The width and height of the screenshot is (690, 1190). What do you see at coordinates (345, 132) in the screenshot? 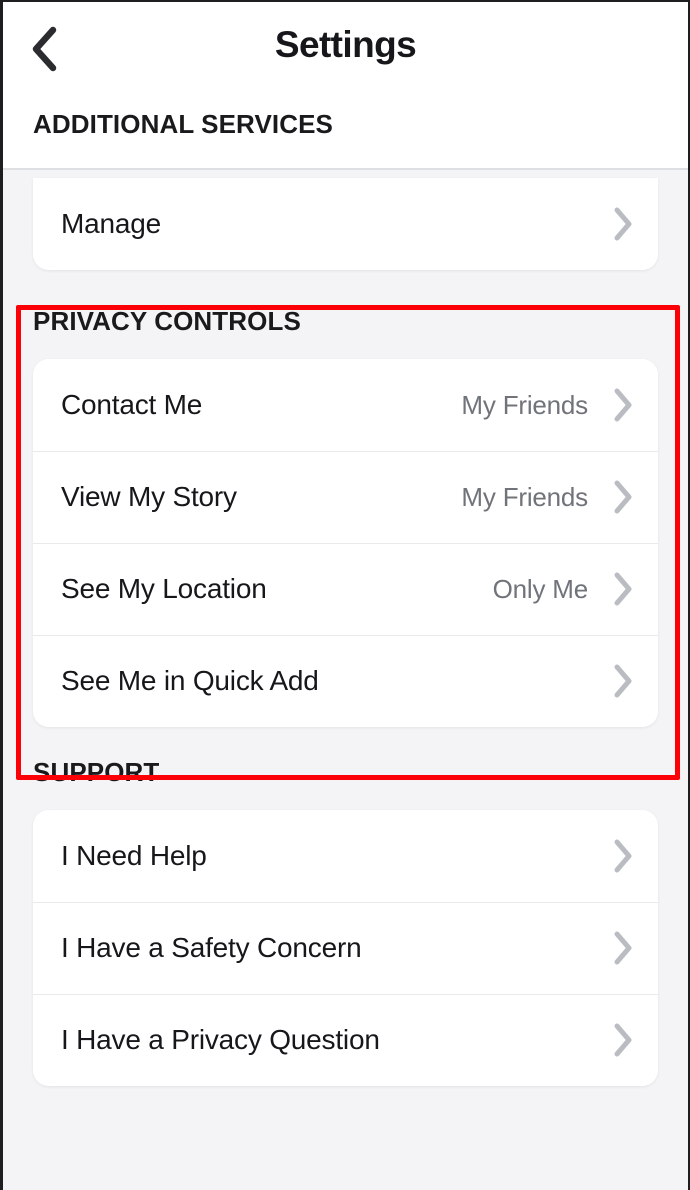
I see `section-header-additional-services: ADDITIONAL SERVICES` at bounding box center [345, 132].